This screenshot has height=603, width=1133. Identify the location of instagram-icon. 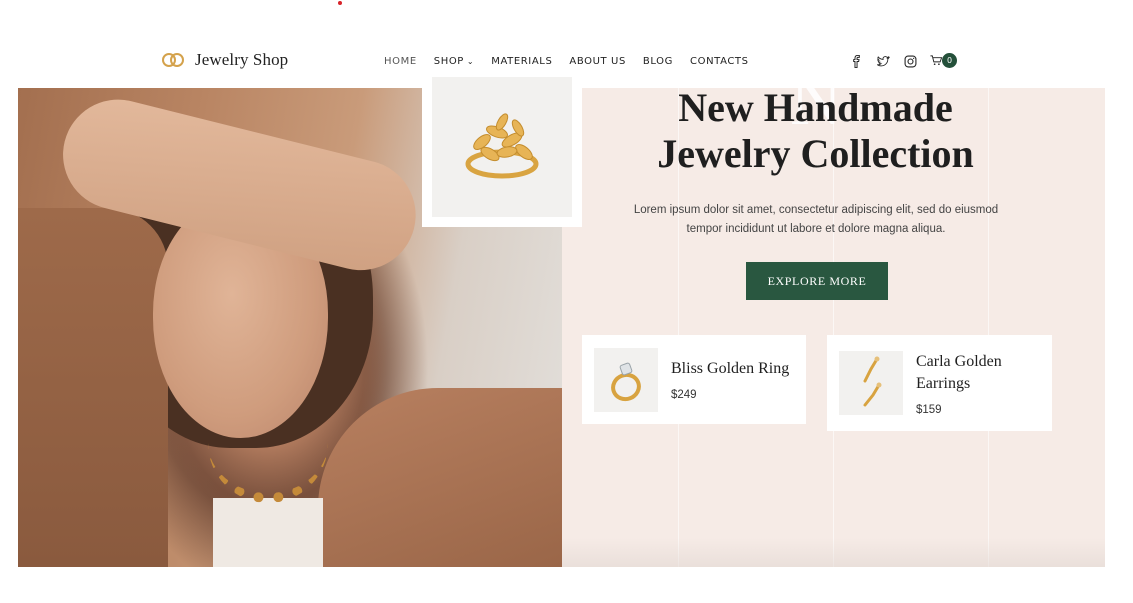
(910, 61).